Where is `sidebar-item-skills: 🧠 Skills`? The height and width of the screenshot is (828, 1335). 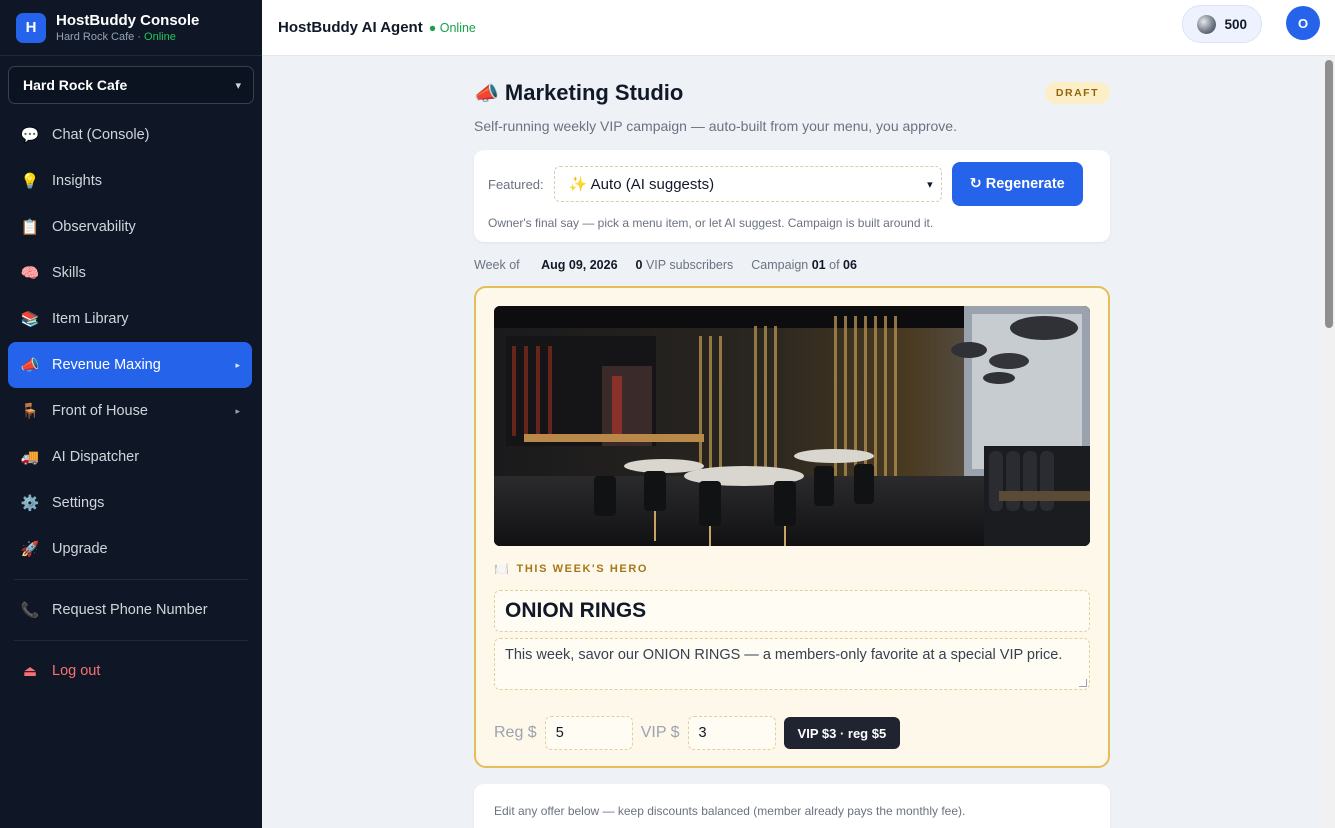 sidebar-item-skills: 🧠 Skills is located at coordinates (130, 273).